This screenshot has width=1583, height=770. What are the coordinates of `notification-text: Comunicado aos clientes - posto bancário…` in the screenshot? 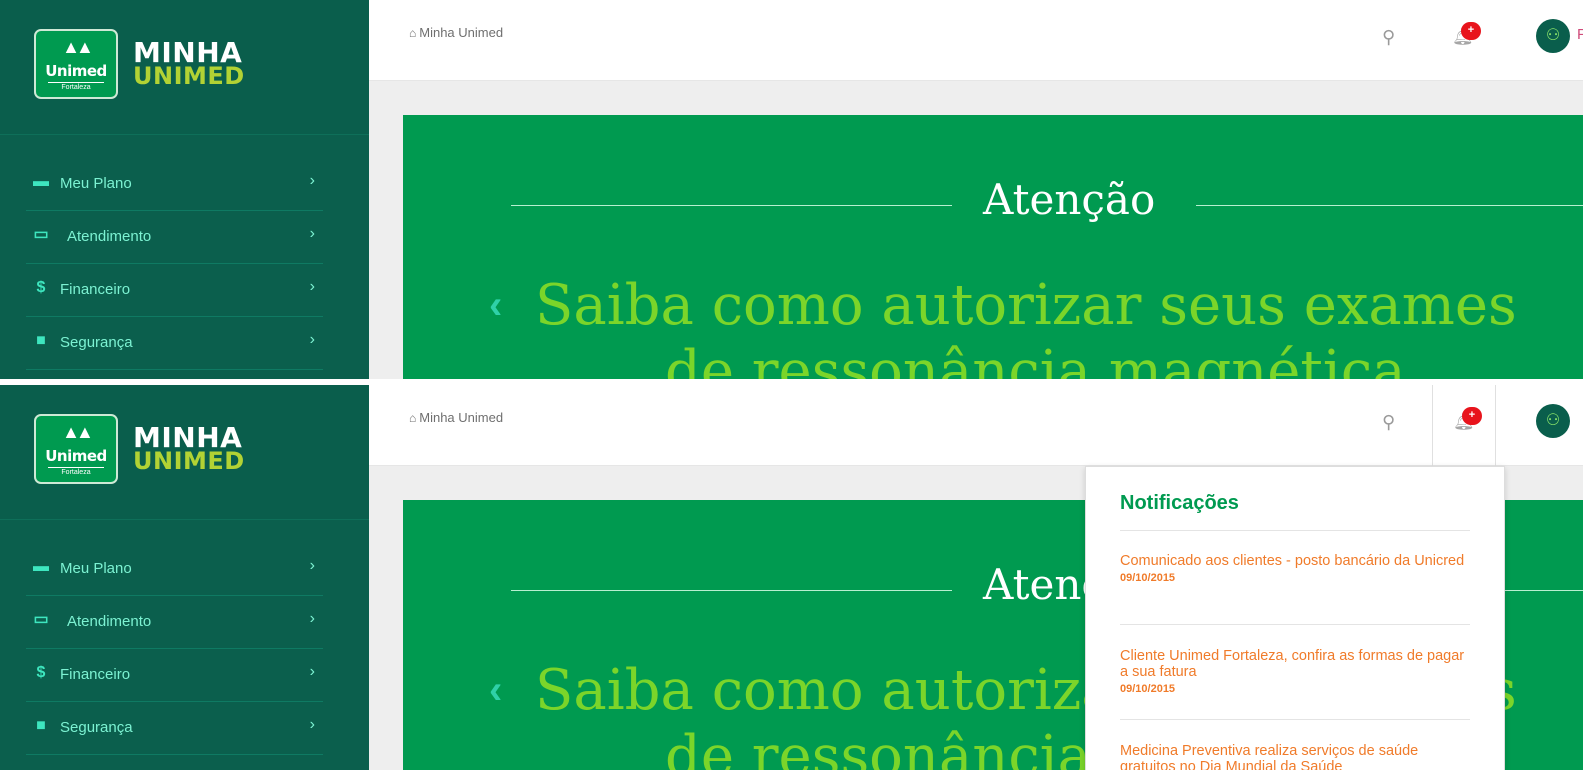 It's located at (1292, 561).